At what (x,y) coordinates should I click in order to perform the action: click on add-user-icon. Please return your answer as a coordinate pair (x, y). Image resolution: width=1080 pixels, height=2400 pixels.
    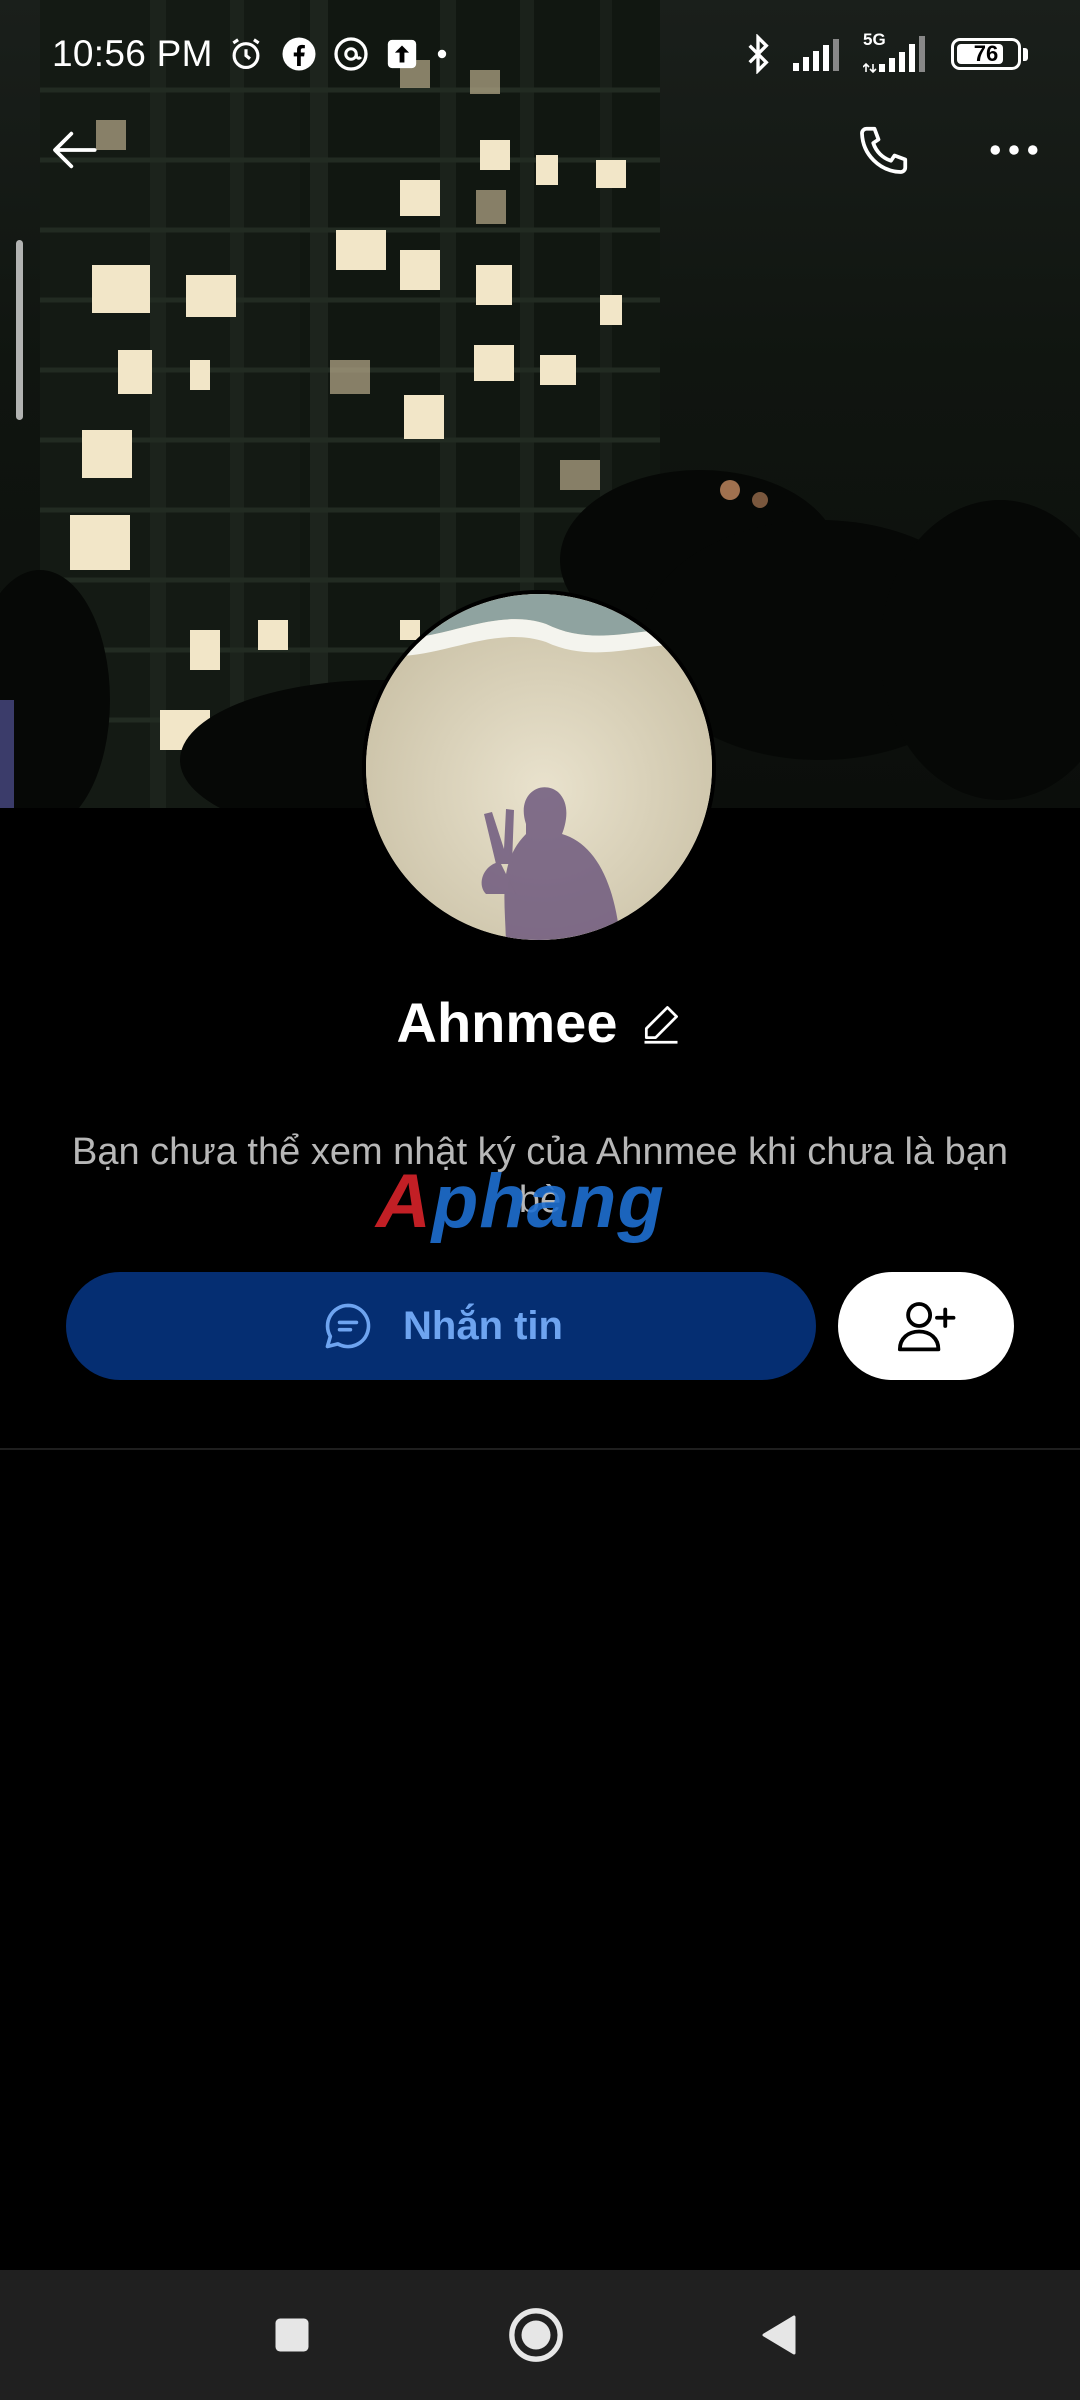
    Looking at the image, I should click on (926, 1327).